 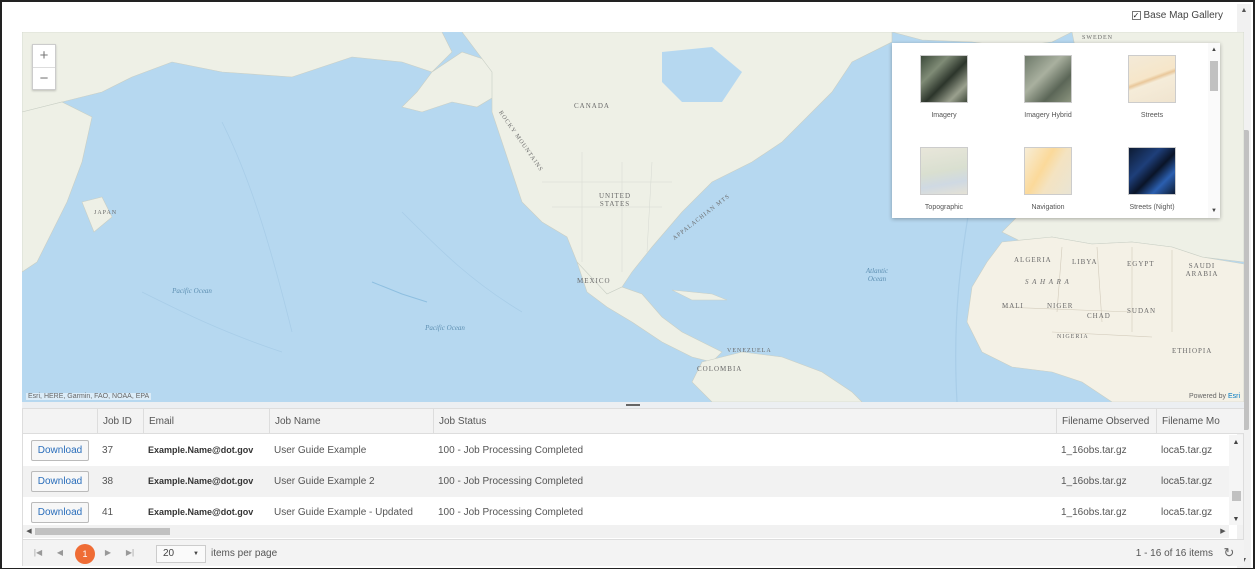 What do you see at coordinates (192, 291) in the screenshot?
I see `map-label-pacific-1: Pacific Ocean` at bounding box center [192, 291].